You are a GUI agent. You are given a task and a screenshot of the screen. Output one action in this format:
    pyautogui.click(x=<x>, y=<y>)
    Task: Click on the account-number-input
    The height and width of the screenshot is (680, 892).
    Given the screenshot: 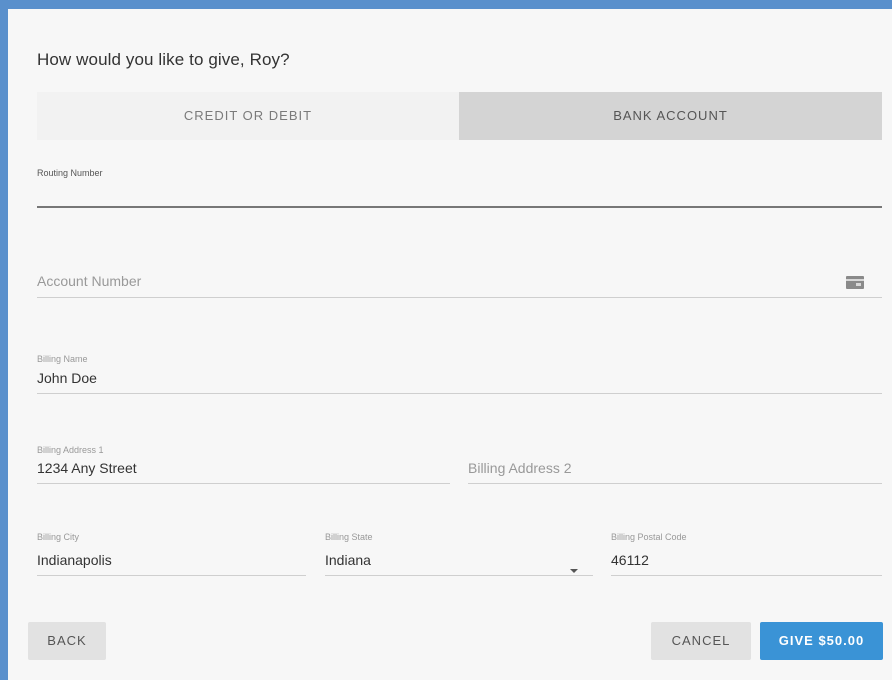 What is the action you would take?
    pyautogui.click(x=437, y=282)
    